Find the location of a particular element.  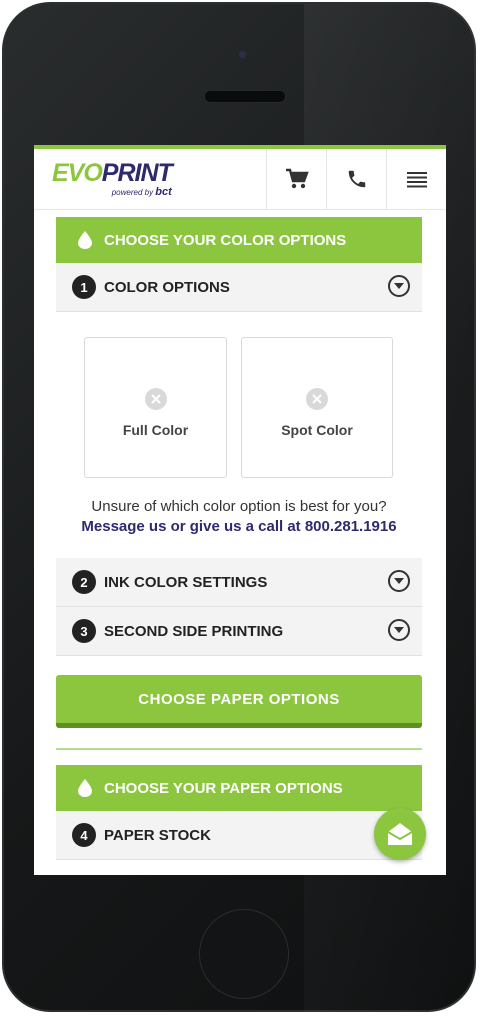

section-divider is located at coordinates (239, 749).